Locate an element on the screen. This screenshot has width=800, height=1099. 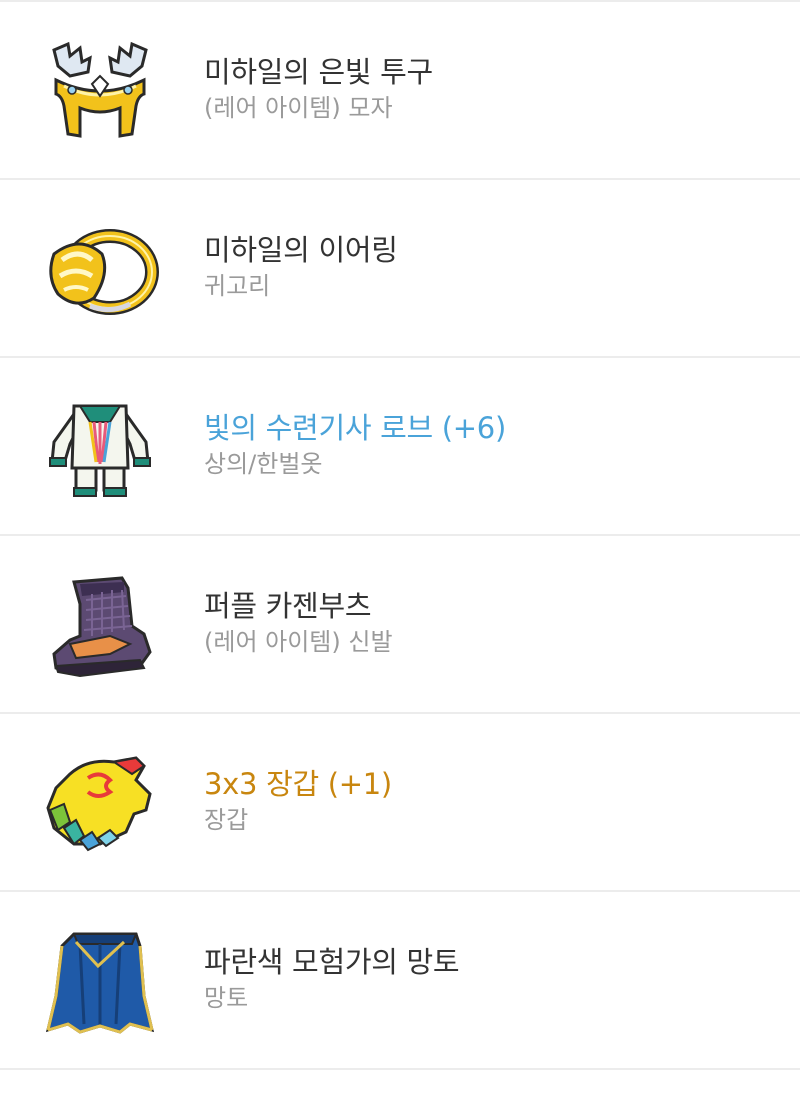
white-robe-icon is located at coordinates (100, 447).